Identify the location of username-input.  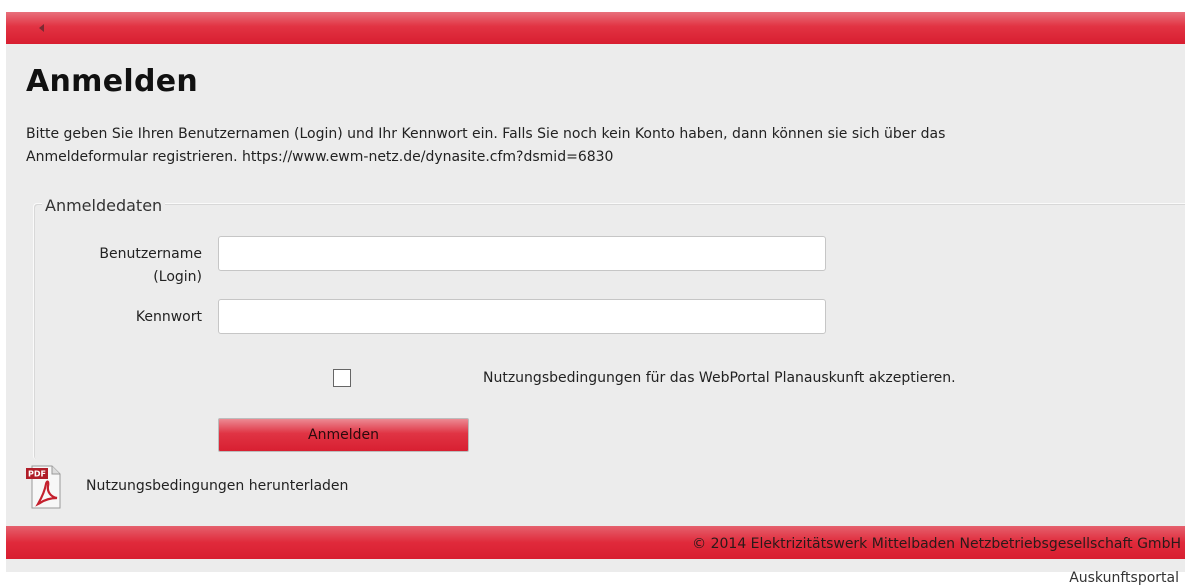
(522, 253).